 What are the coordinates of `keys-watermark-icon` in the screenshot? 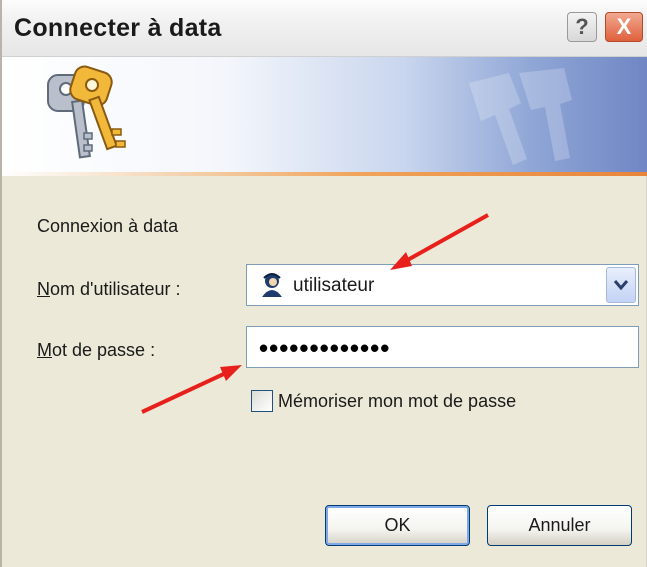 It's located at (520, 116).